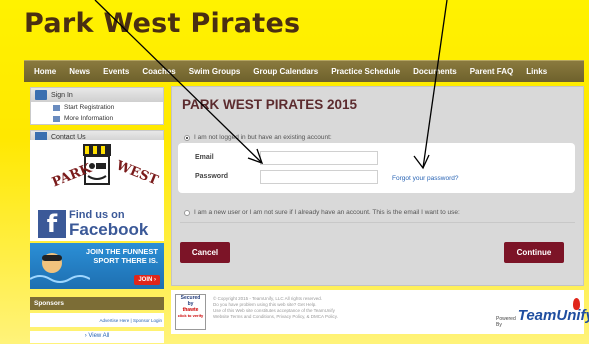  What do you see at coordinates (116, 71) in the screenshot?
I see `nav-events: Events` at bounding box center [116, 71].